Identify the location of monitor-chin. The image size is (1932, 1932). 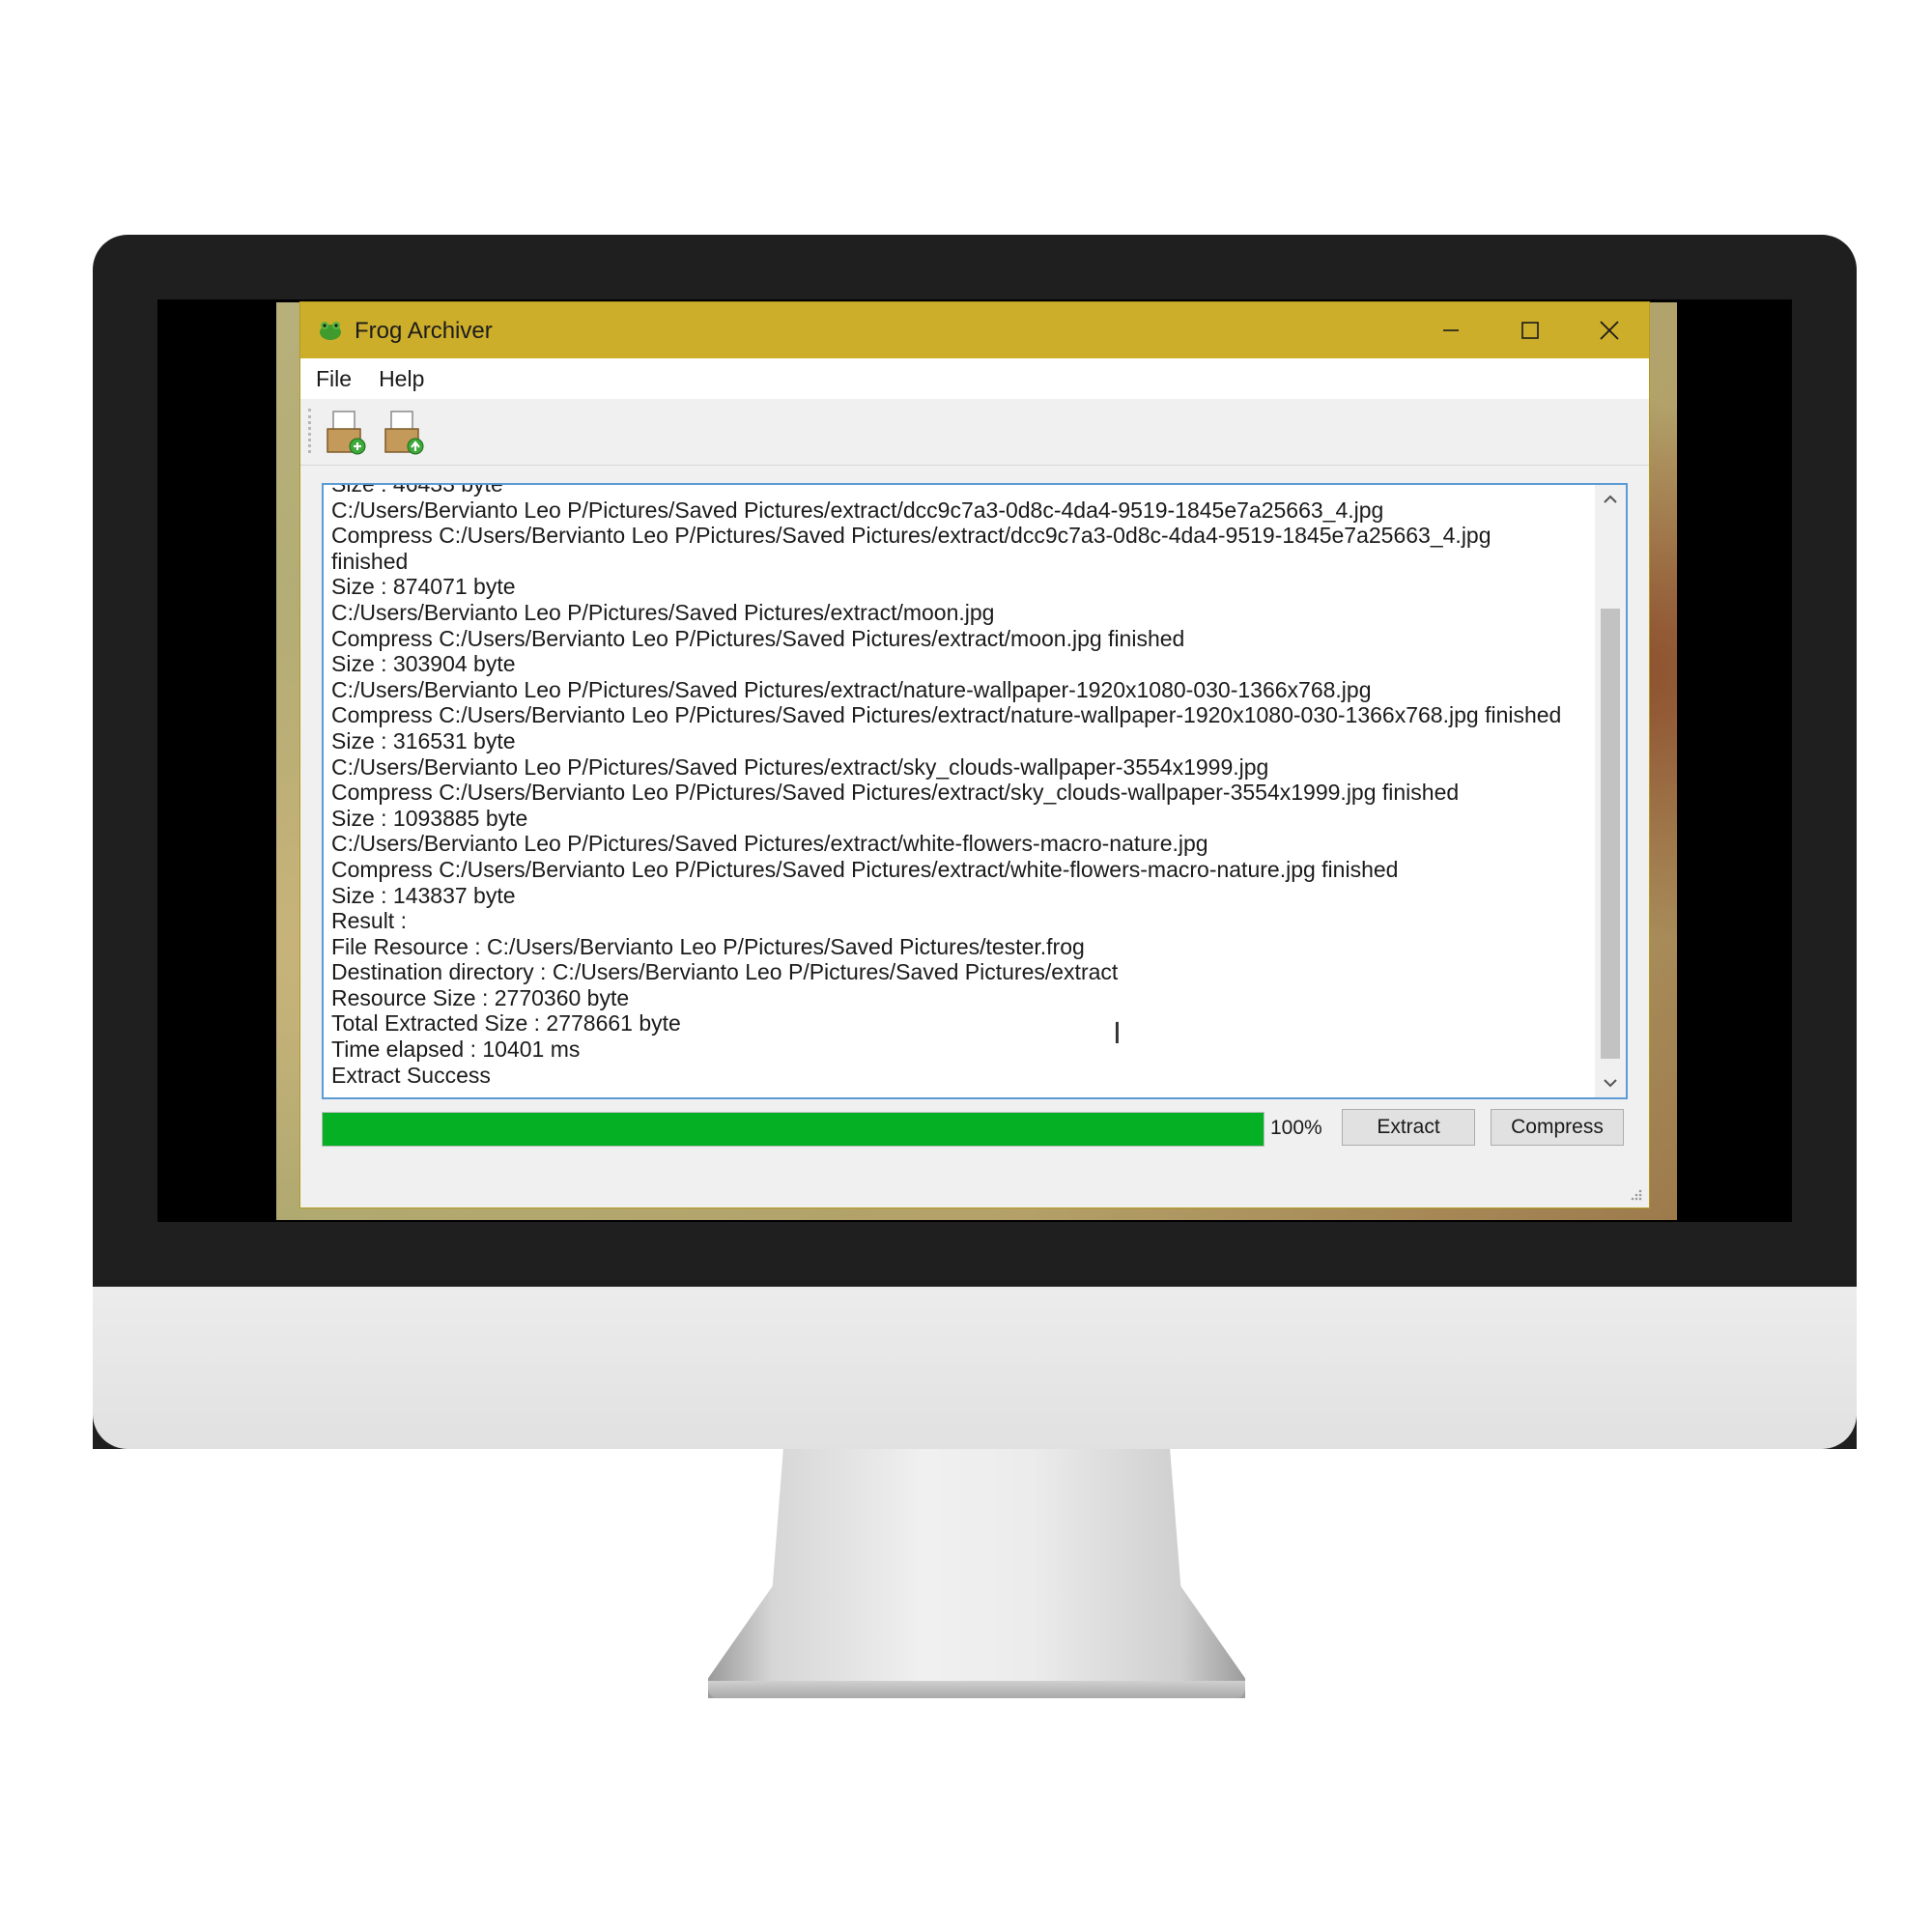
(975, 1368).